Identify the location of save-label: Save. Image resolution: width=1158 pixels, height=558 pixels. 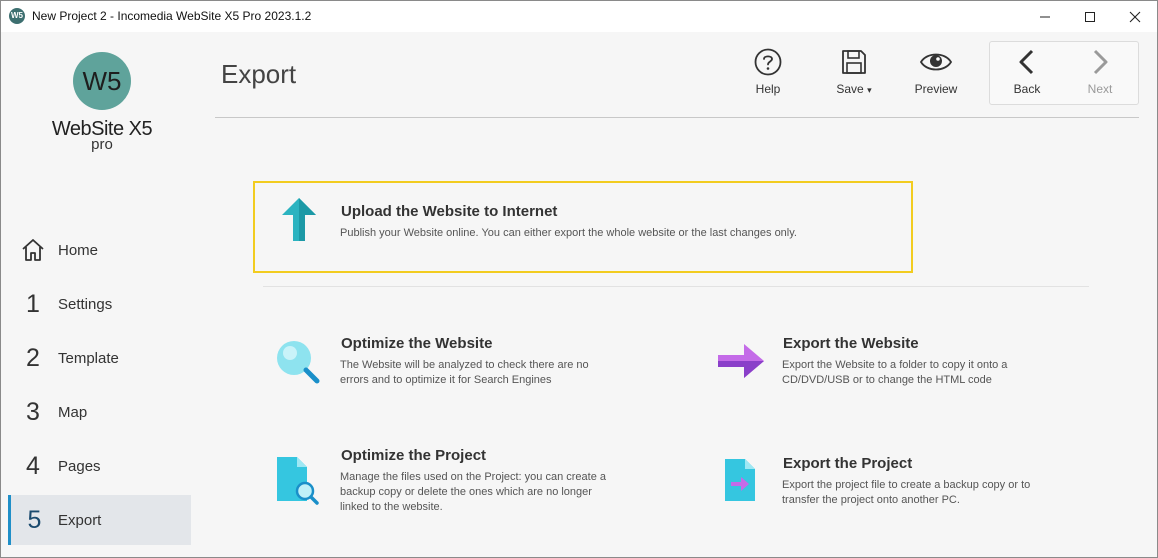
(850, 89).